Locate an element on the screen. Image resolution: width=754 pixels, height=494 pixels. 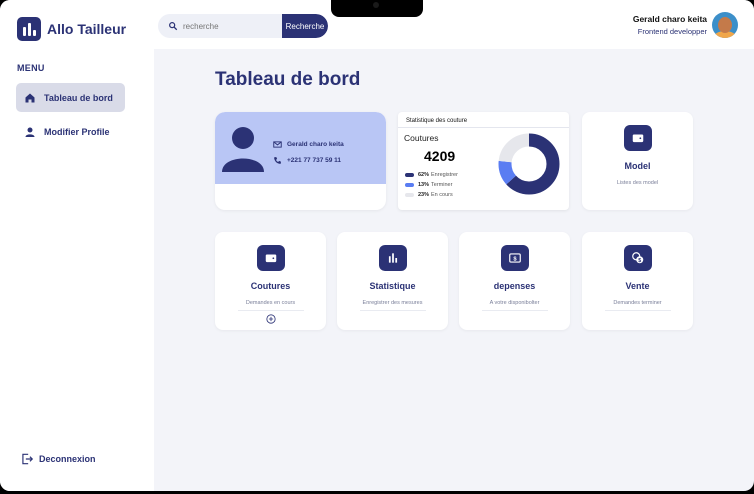
vente-card: $ Vente Demandes terminer is located at coordinates (637, 281).